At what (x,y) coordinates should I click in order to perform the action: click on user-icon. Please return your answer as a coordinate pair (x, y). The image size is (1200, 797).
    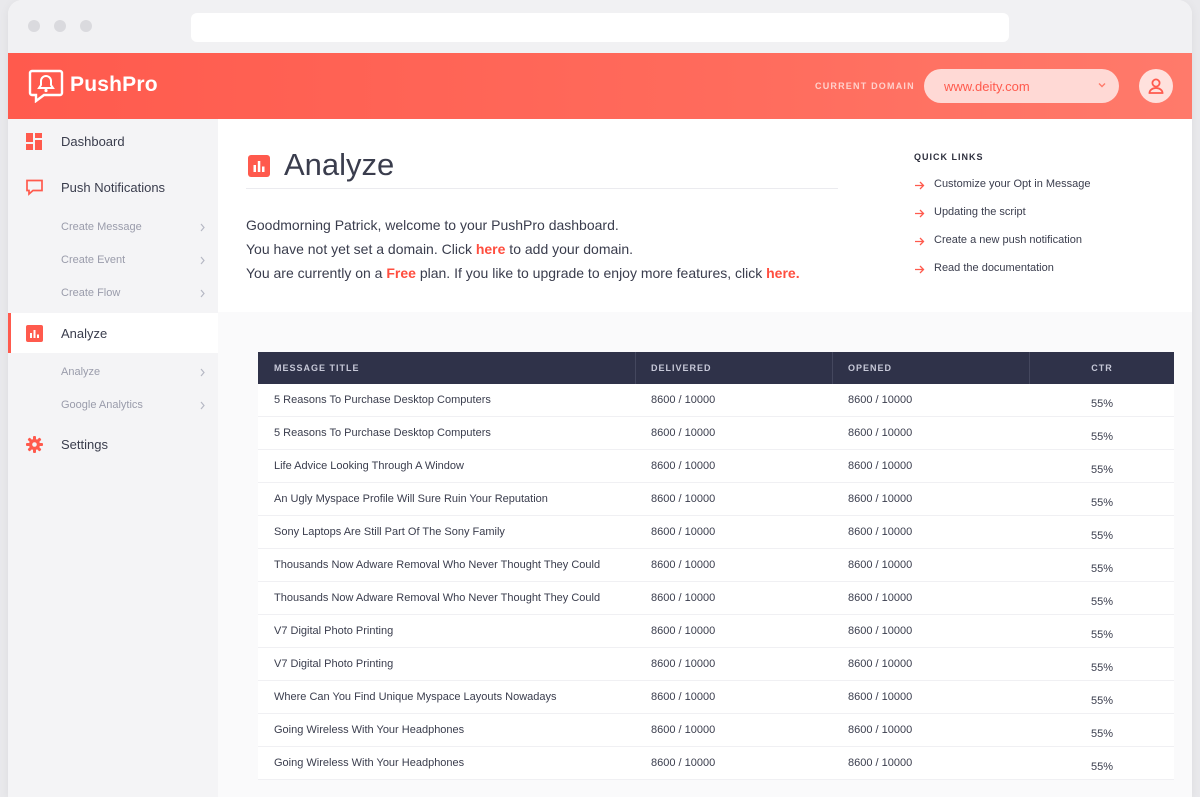
    Looking at the image, I should click on (1156, 86).